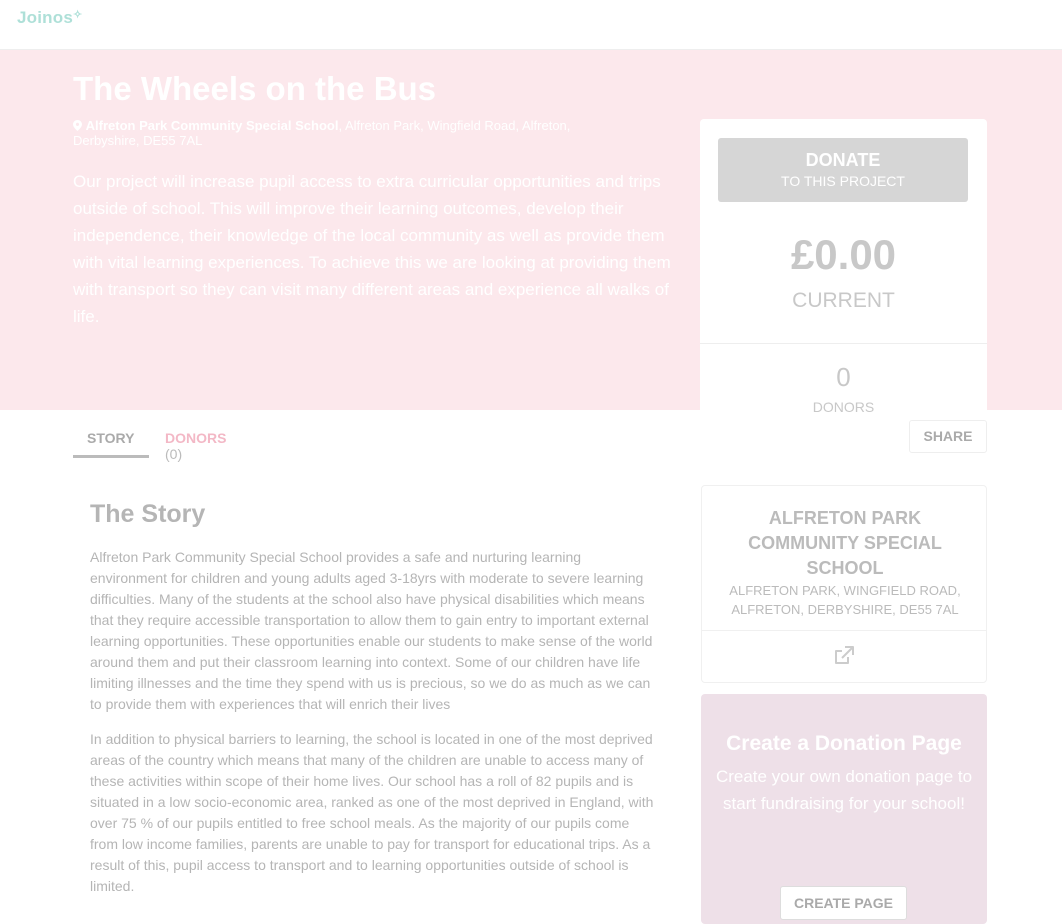 The height and width of the screenshot is (924, 1062). I want to click on top-navbar: Joinos✧, so click(531, 25).